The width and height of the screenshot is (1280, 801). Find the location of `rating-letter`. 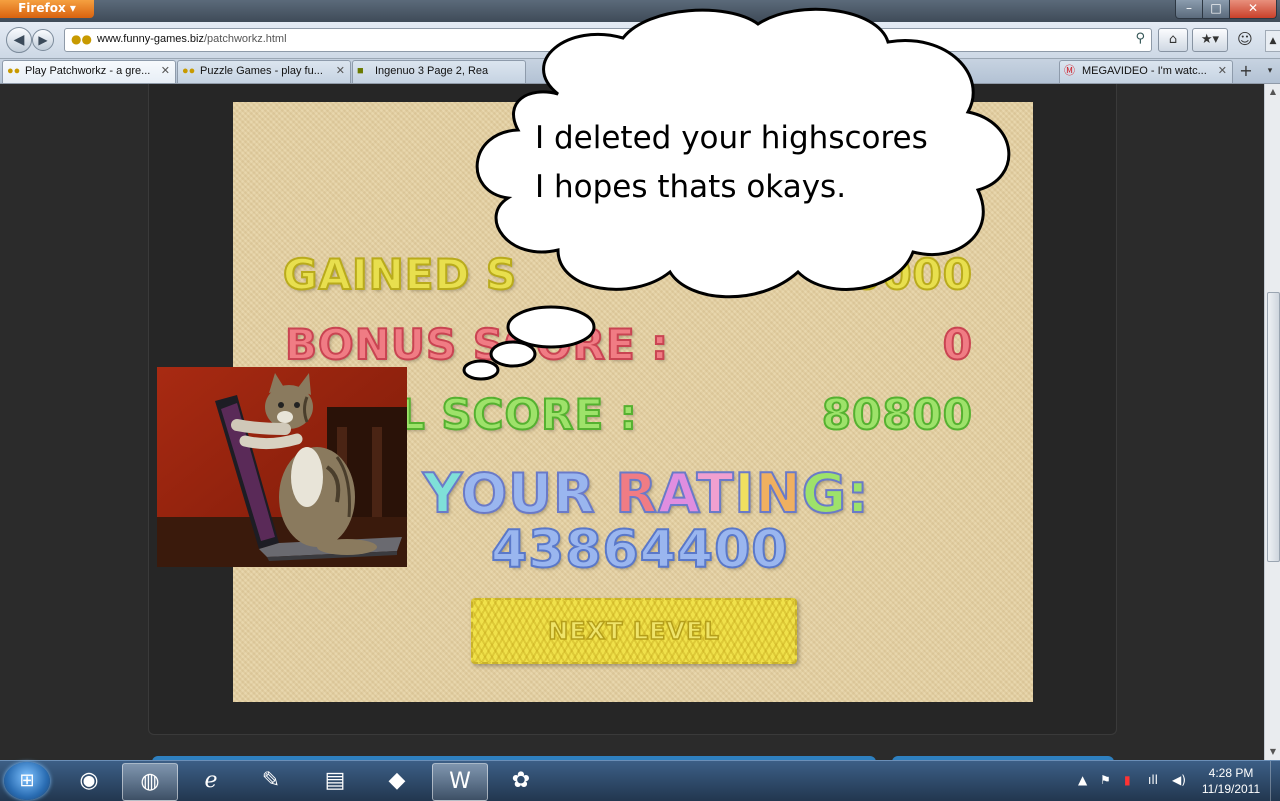

rating-letter is located at coordinates (606, 493).